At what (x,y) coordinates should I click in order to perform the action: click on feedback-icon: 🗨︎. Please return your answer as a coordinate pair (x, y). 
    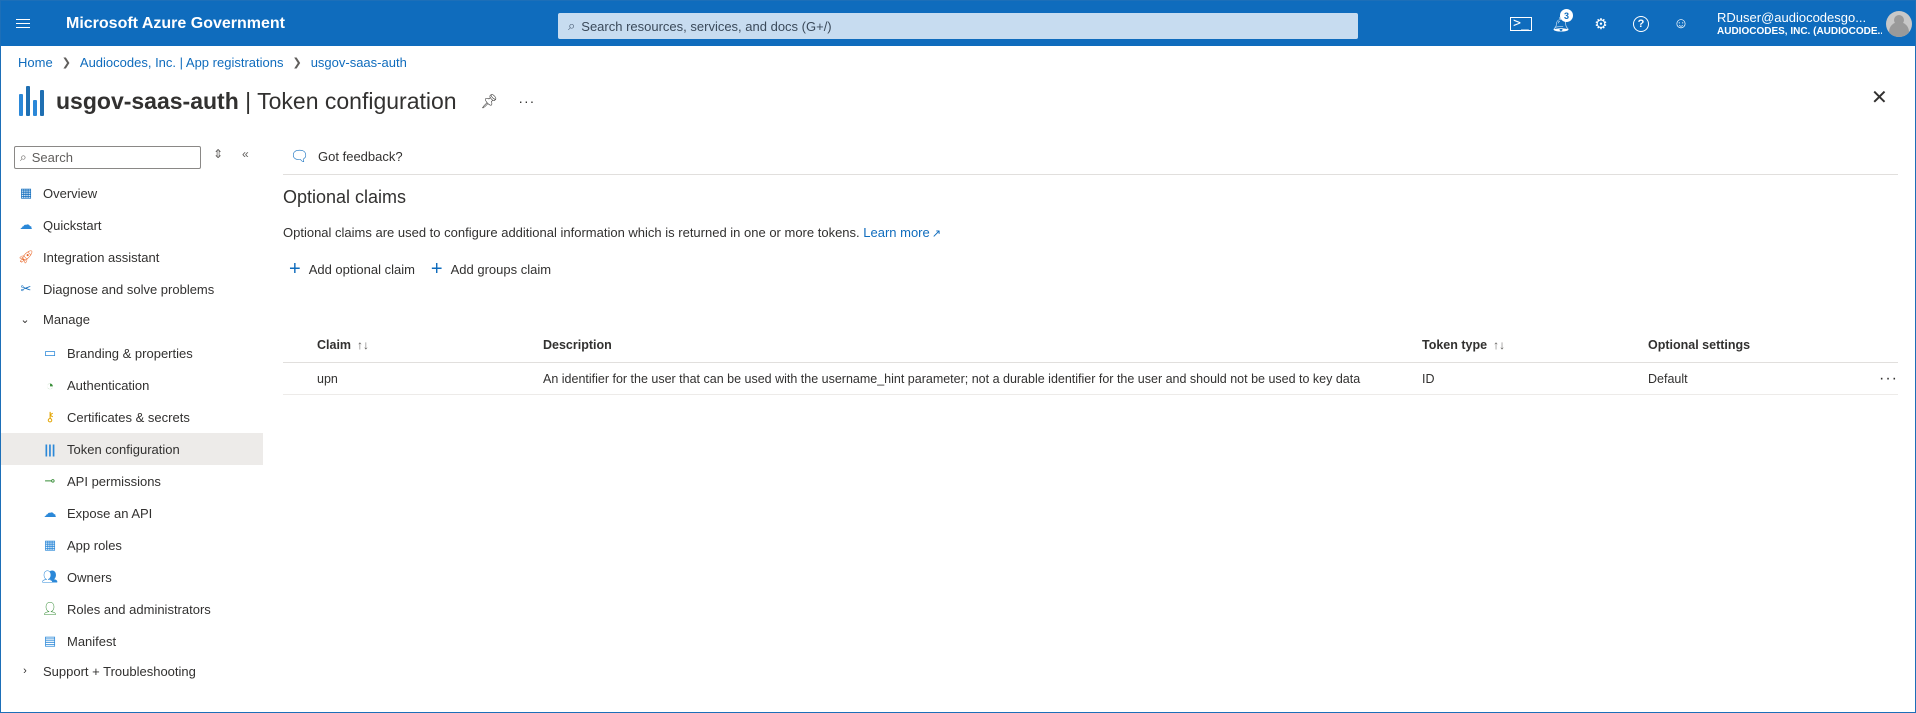
    Looking at the image, I should click on (300, 156).